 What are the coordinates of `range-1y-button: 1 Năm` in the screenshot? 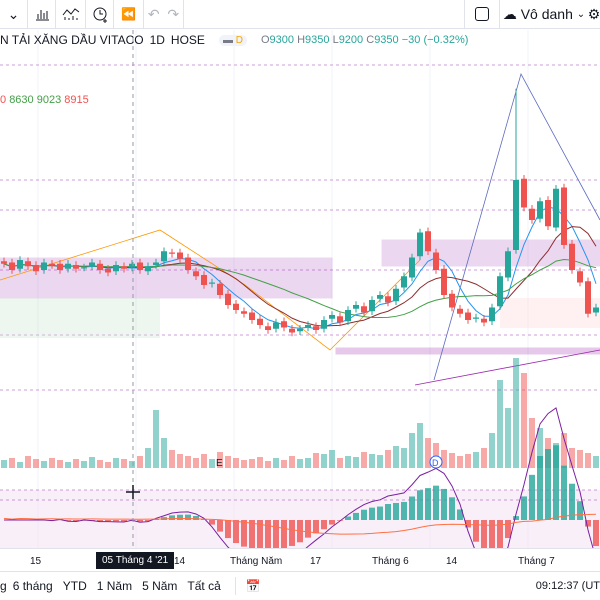 It's located at (114, 586).